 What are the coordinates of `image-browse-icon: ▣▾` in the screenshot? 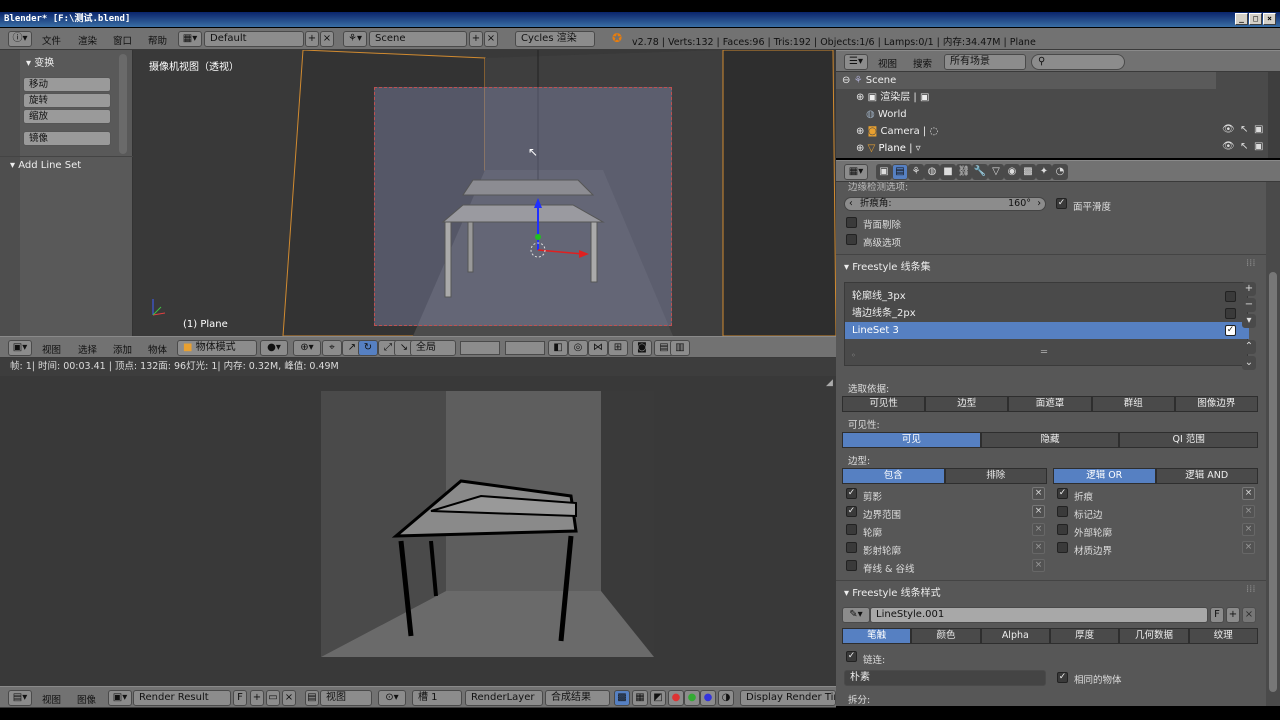 It's located at (120, 698).